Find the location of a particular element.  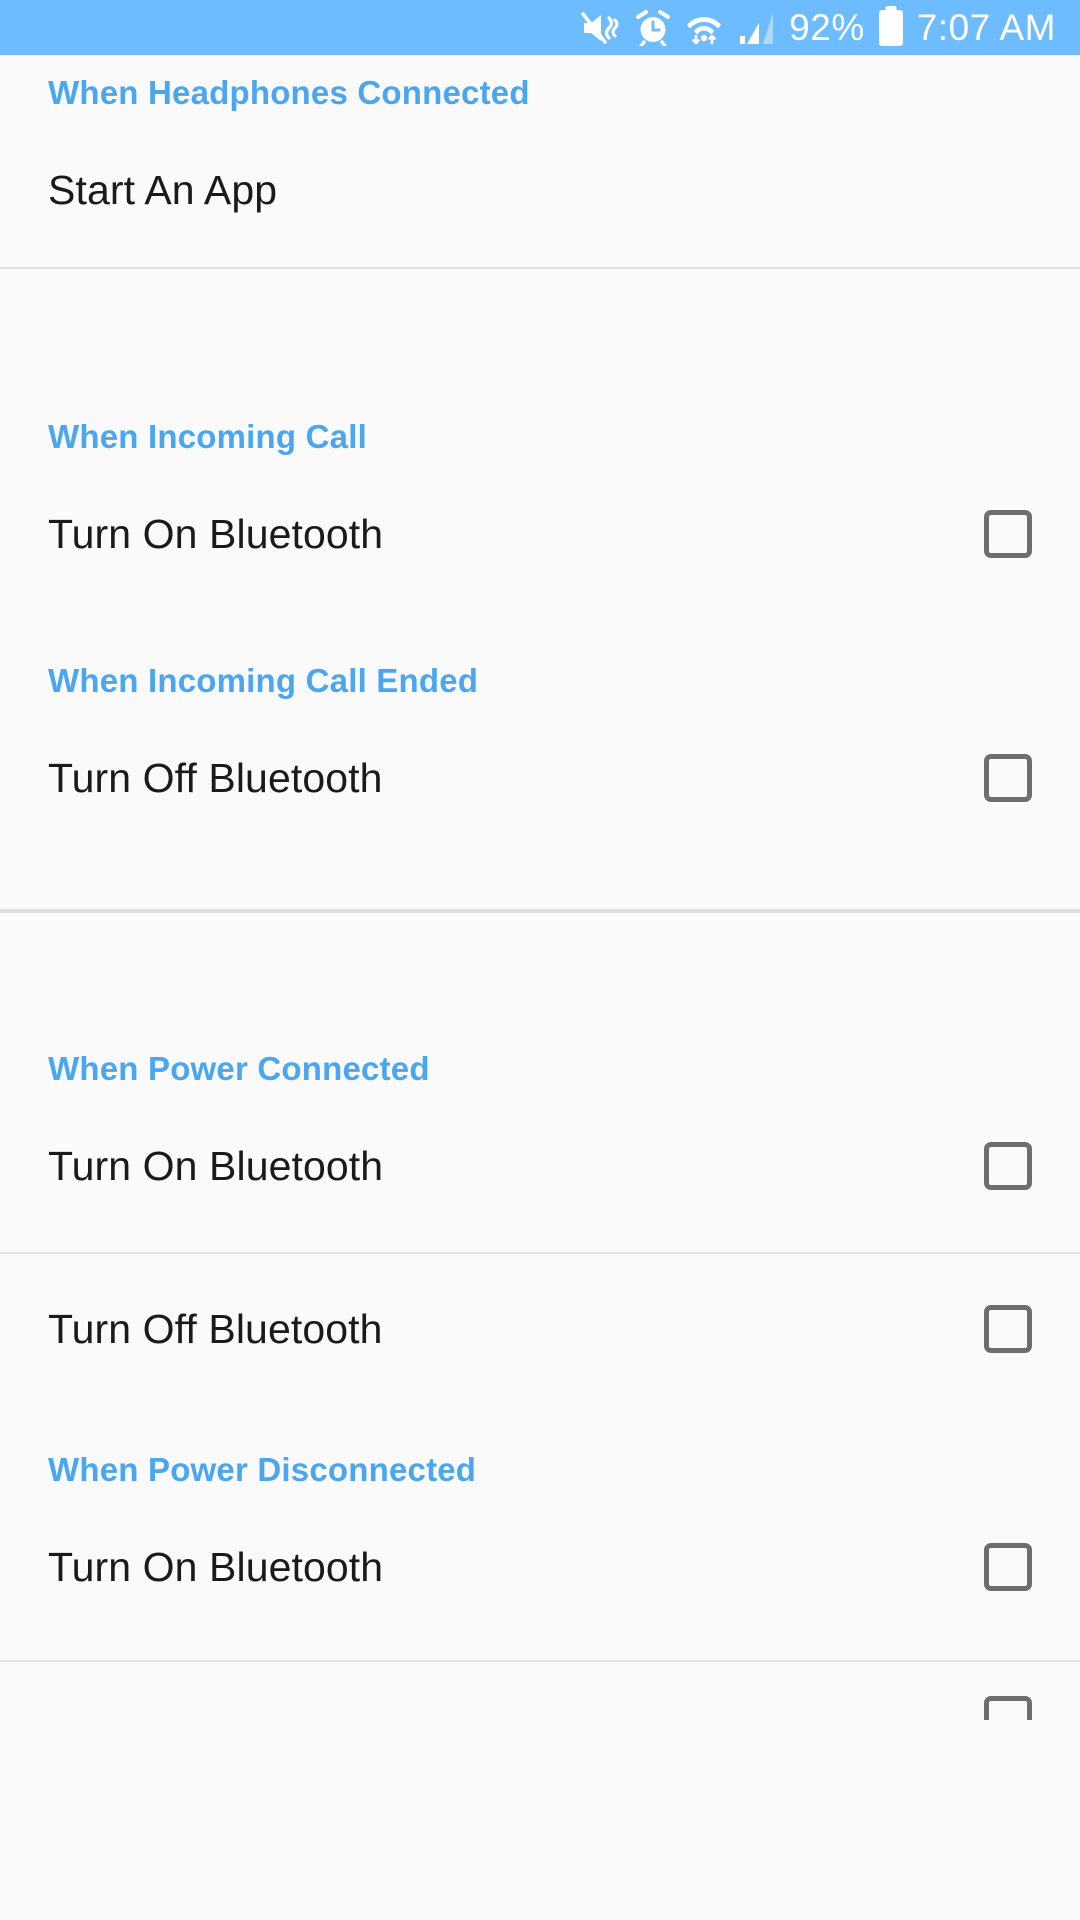

section-header-incoming-call: When Incoming Call is located at coordinates (207, 436).